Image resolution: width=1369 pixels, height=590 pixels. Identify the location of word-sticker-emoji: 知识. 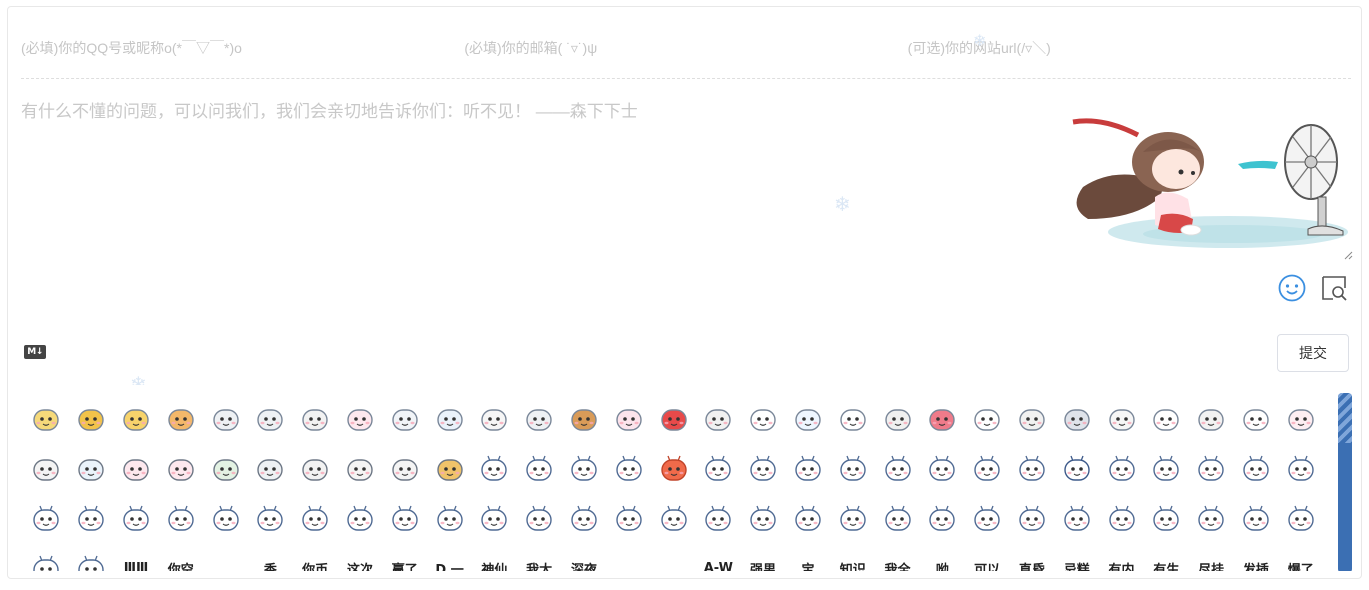
(852, 559).